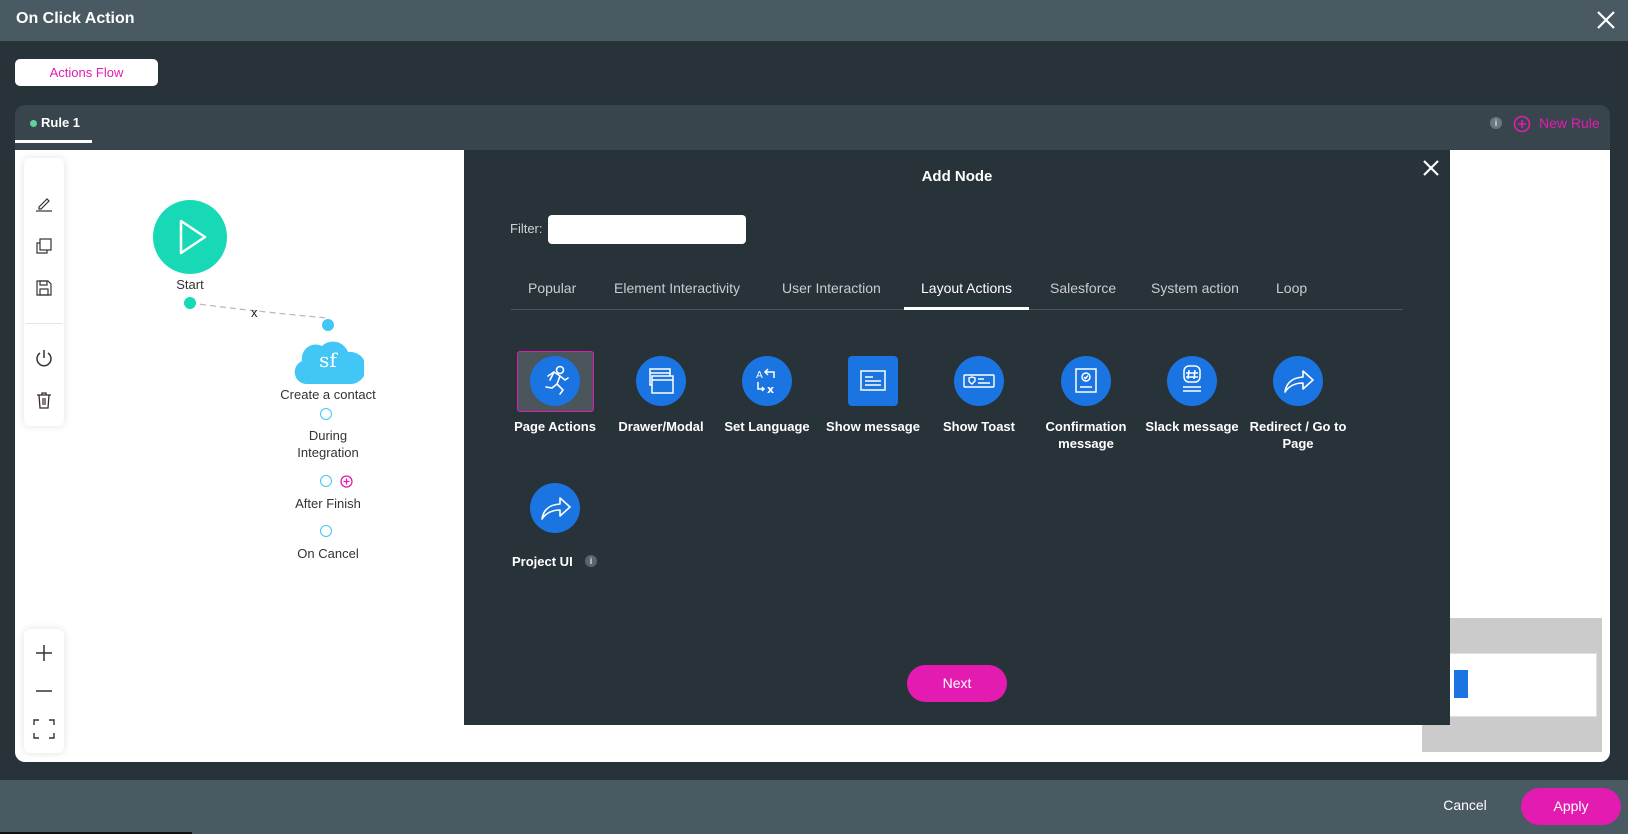  I want to click on filter-label: Filter:, so click(526, 228).